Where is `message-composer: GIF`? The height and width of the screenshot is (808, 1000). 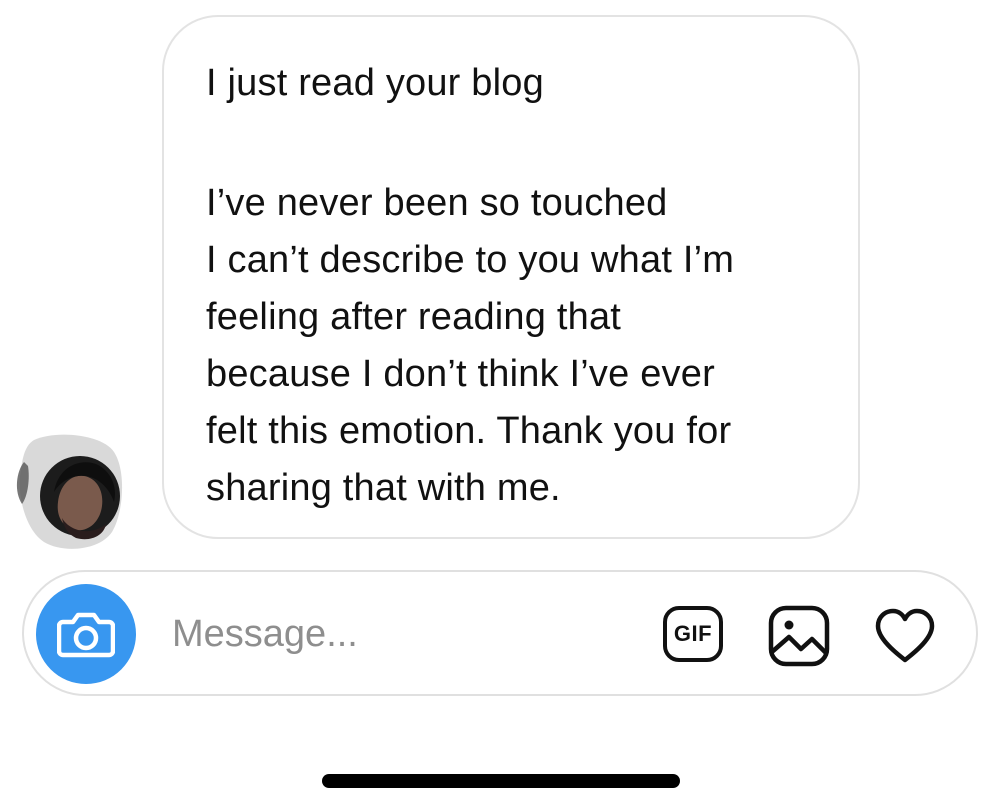 message-composer: GIF is located at coordinates (500, 633).